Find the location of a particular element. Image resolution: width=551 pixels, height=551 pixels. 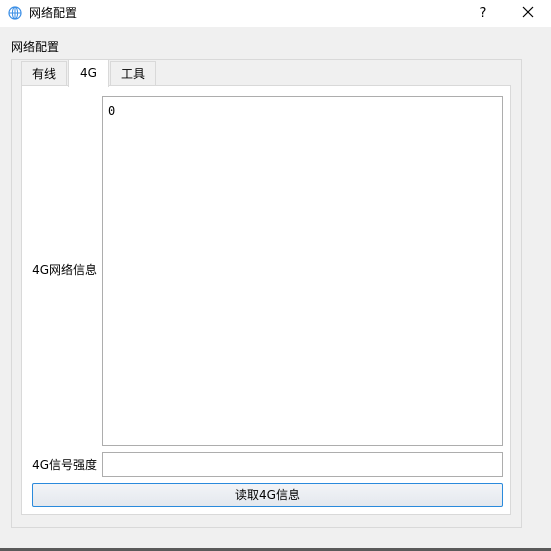

group-title: 网络配置 is located at coordinates (35, 47).